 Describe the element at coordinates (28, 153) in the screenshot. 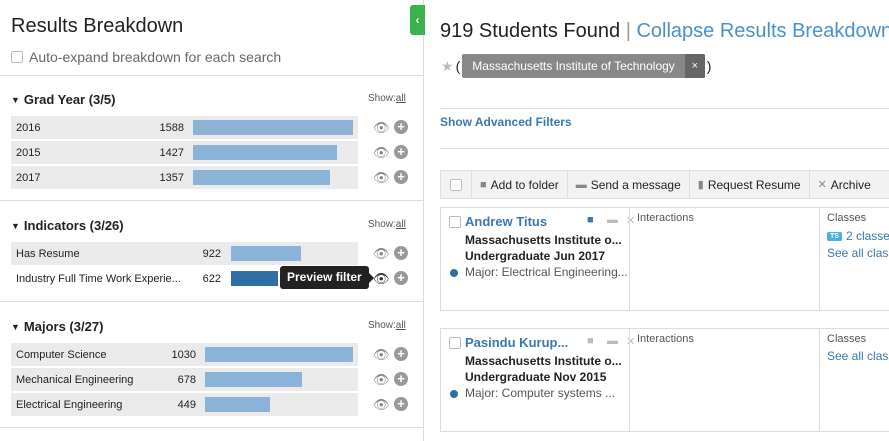

I see `row-label: 2015` at that location.